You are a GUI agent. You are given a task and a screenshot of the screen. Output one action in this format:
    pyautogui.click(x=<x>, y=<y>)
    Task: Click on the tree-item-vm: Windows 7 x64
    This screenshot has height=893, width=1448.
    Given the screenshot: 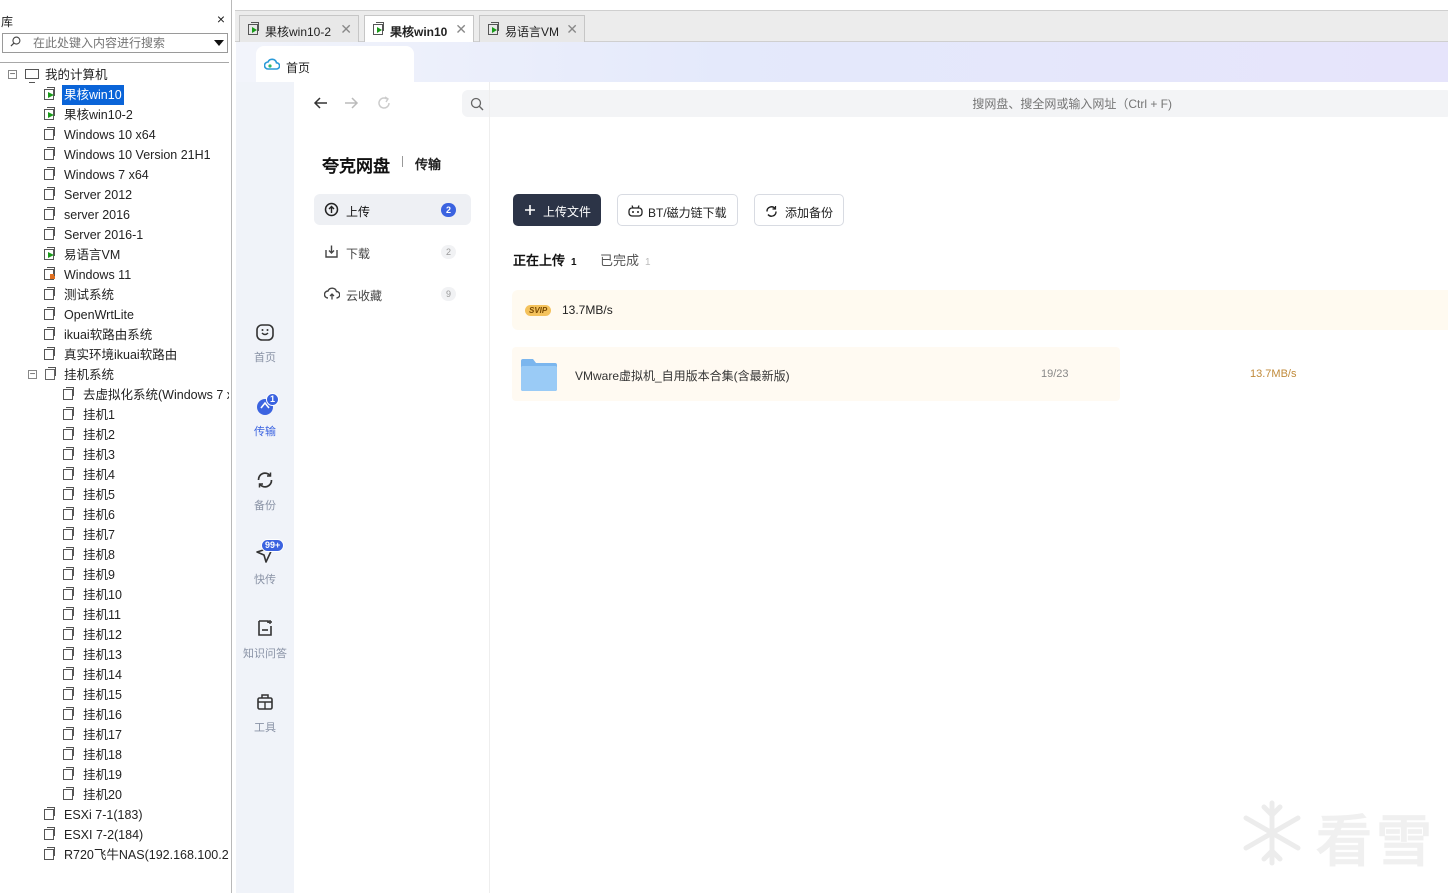 What is the action you would take?
    pyautogui.click(x=114, y=175)
    